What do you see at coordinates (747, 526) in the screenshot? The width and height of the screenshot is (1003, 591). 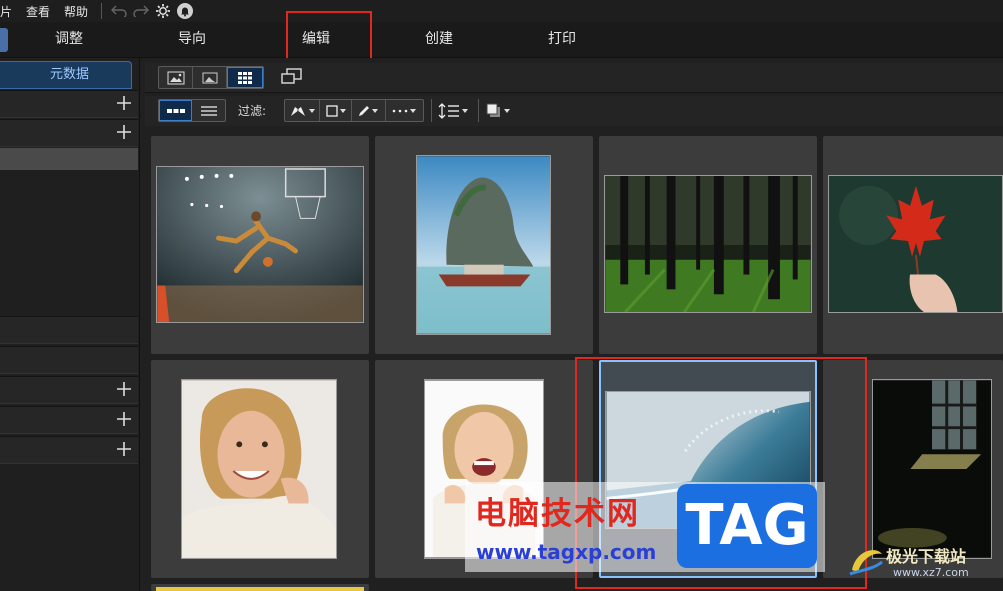 I see `watermark-tag-badge: TAG` at bounding box center [747, 526].